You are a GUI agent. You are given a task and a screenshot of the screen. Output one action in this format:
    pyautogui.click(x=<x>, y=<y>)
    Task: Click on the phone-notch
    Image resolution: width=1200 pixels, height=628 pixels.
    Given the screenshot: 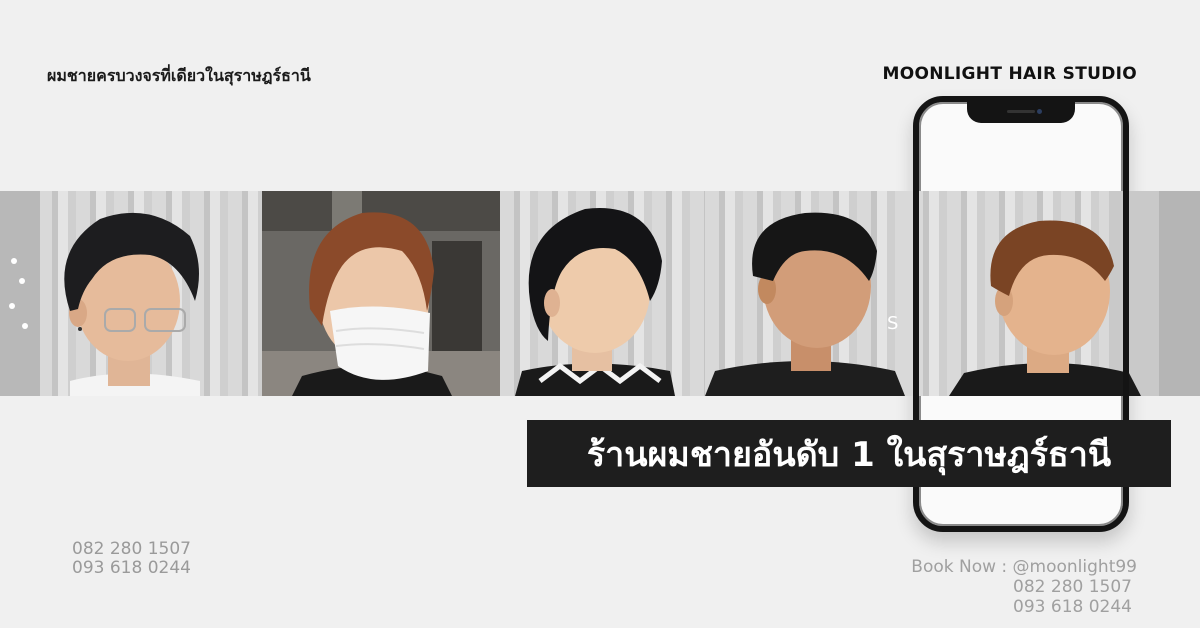 What is the action you would take?
    pyautogui.click(x=1021, y=112)
    